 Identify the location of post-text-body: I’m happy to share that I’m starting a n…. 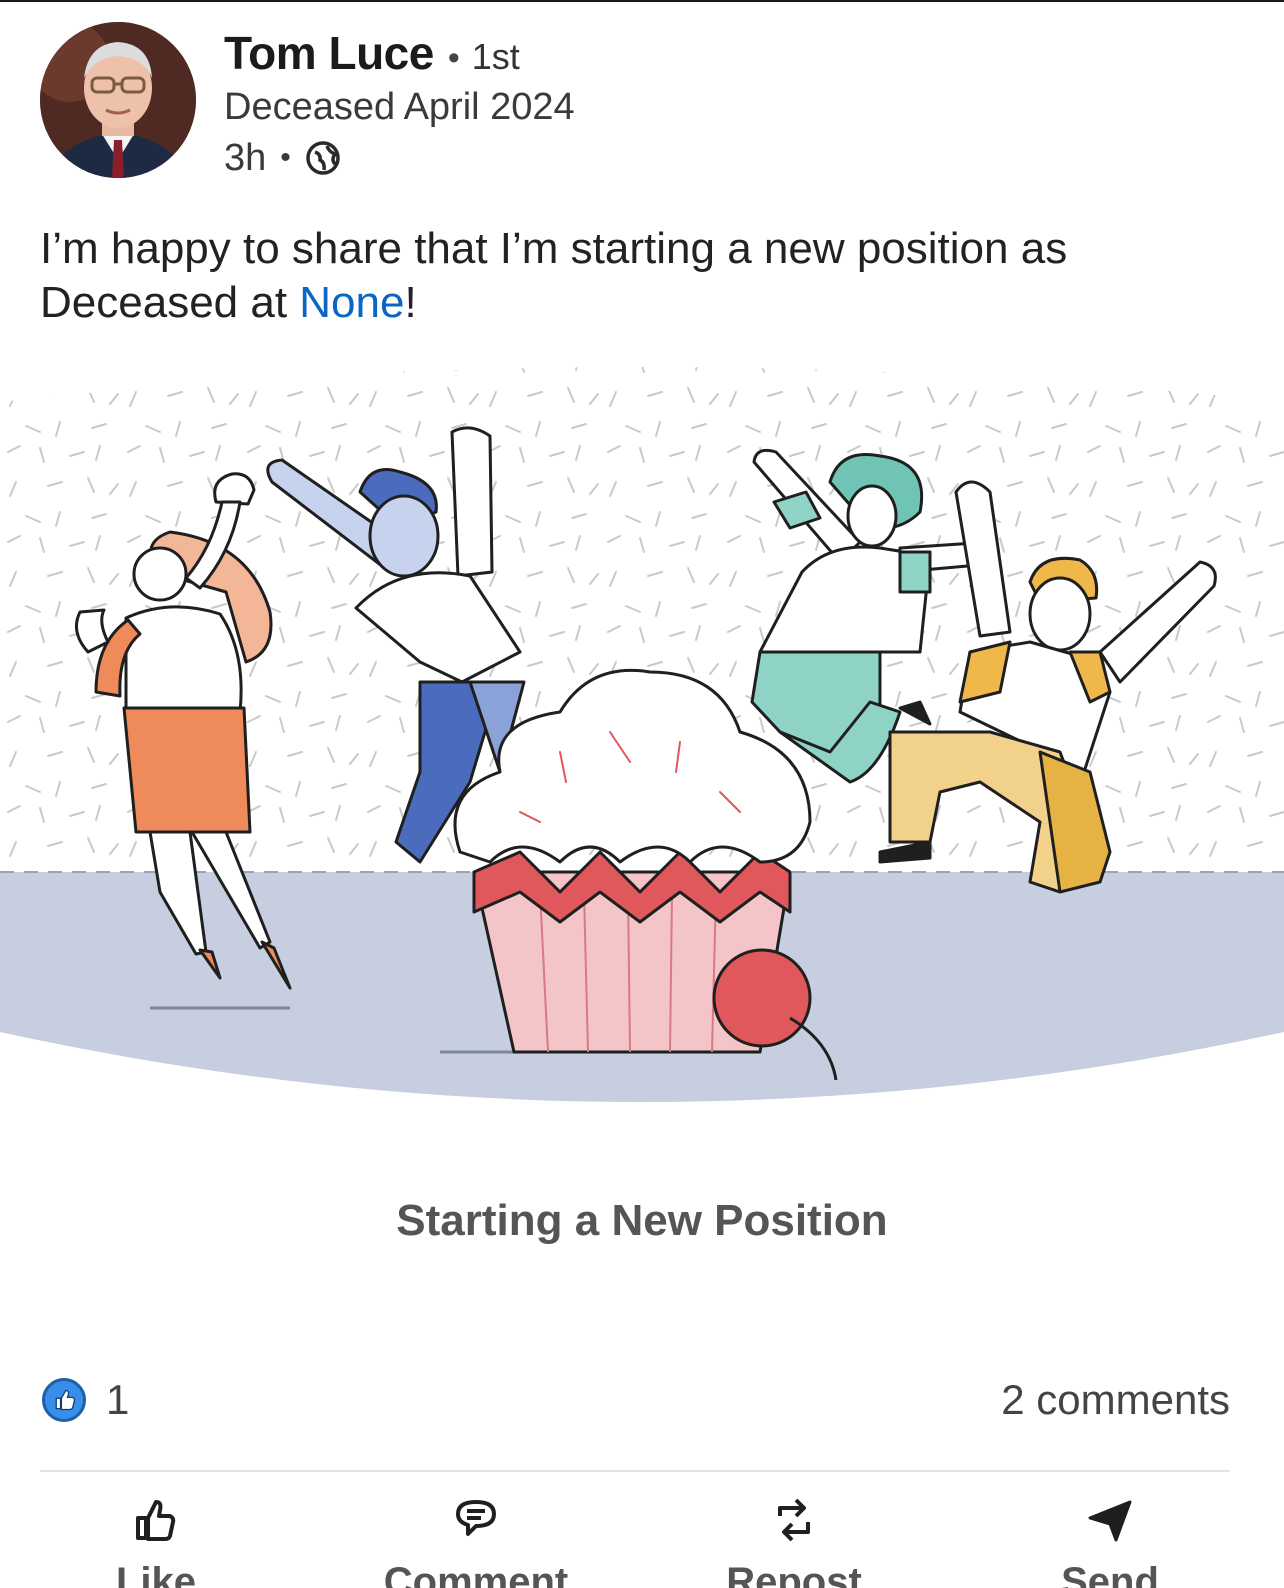
(554, 275).